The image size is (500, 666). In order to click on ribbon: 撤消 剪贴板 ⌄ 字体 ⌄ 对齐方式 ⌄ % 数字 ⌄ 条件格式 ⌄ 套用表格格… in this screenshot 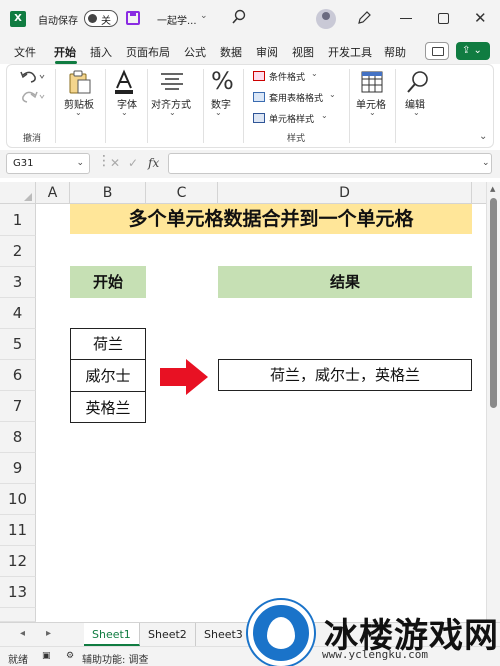, I will do `click(250, 106)`.